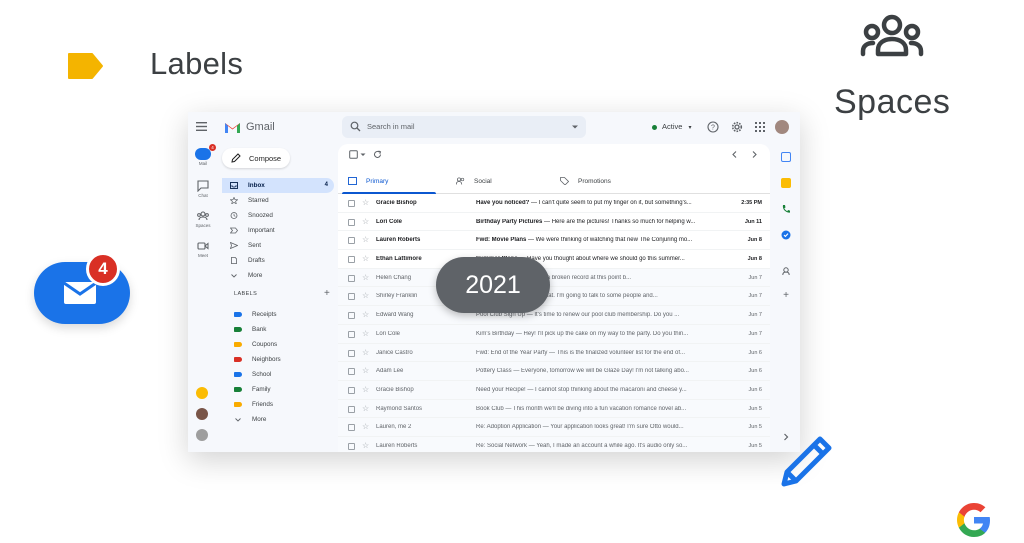 The width and height of the screenshot is (1024, 543). What do you see at coordinates (734, 154) in the screenshot?
I see `newer-chevron-left-icon` at bounding box center [734, 154].